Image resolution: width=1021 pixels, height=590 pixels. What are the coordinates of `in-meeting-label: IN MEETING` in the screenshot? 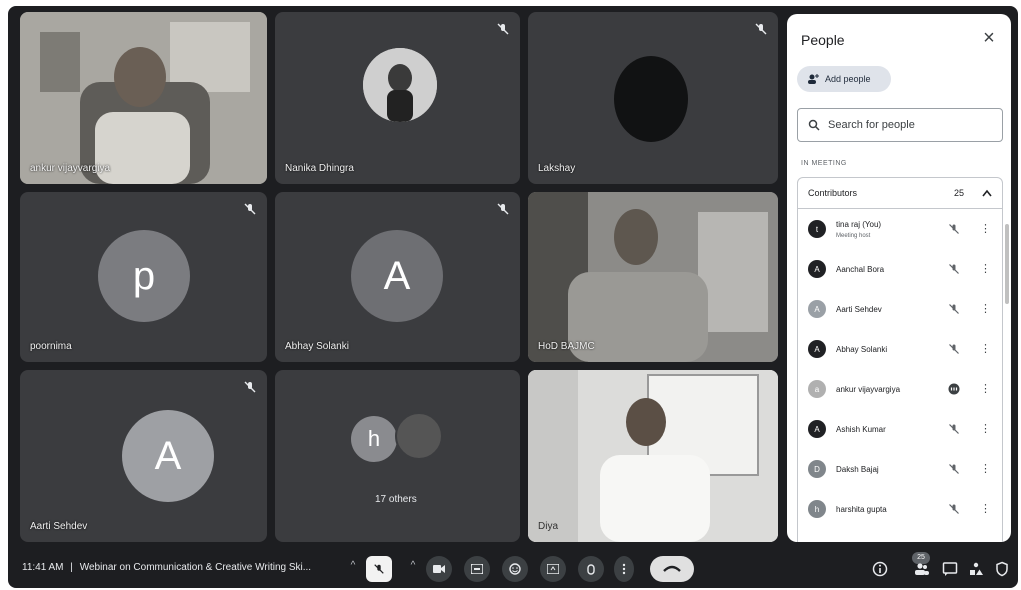 It's located at (824, 163).